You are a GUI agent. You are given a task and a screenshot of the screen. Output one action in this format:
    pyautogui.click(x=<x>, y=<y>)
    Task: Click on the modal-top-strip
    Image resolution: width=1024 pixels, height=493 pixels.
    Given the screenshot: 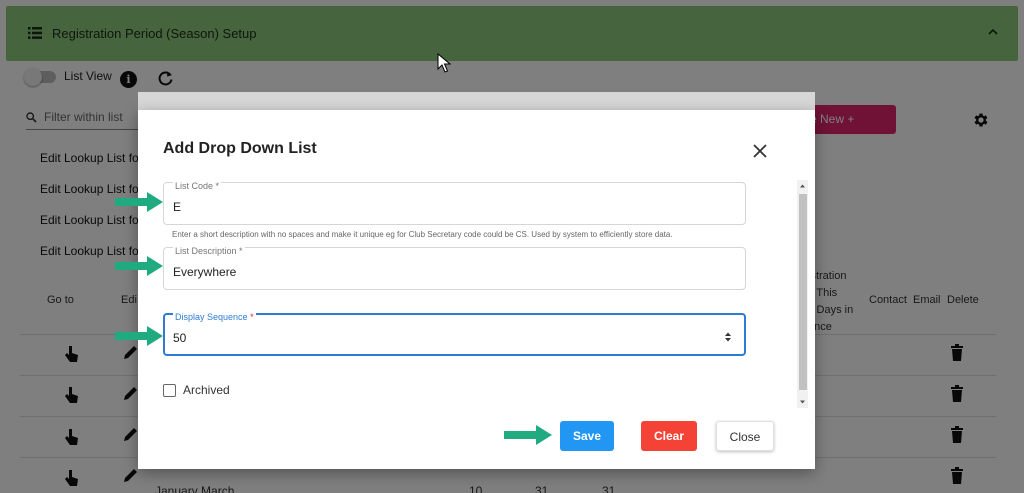 What is the action you would take?
    pyautogui.click(x=476, y=101)
    